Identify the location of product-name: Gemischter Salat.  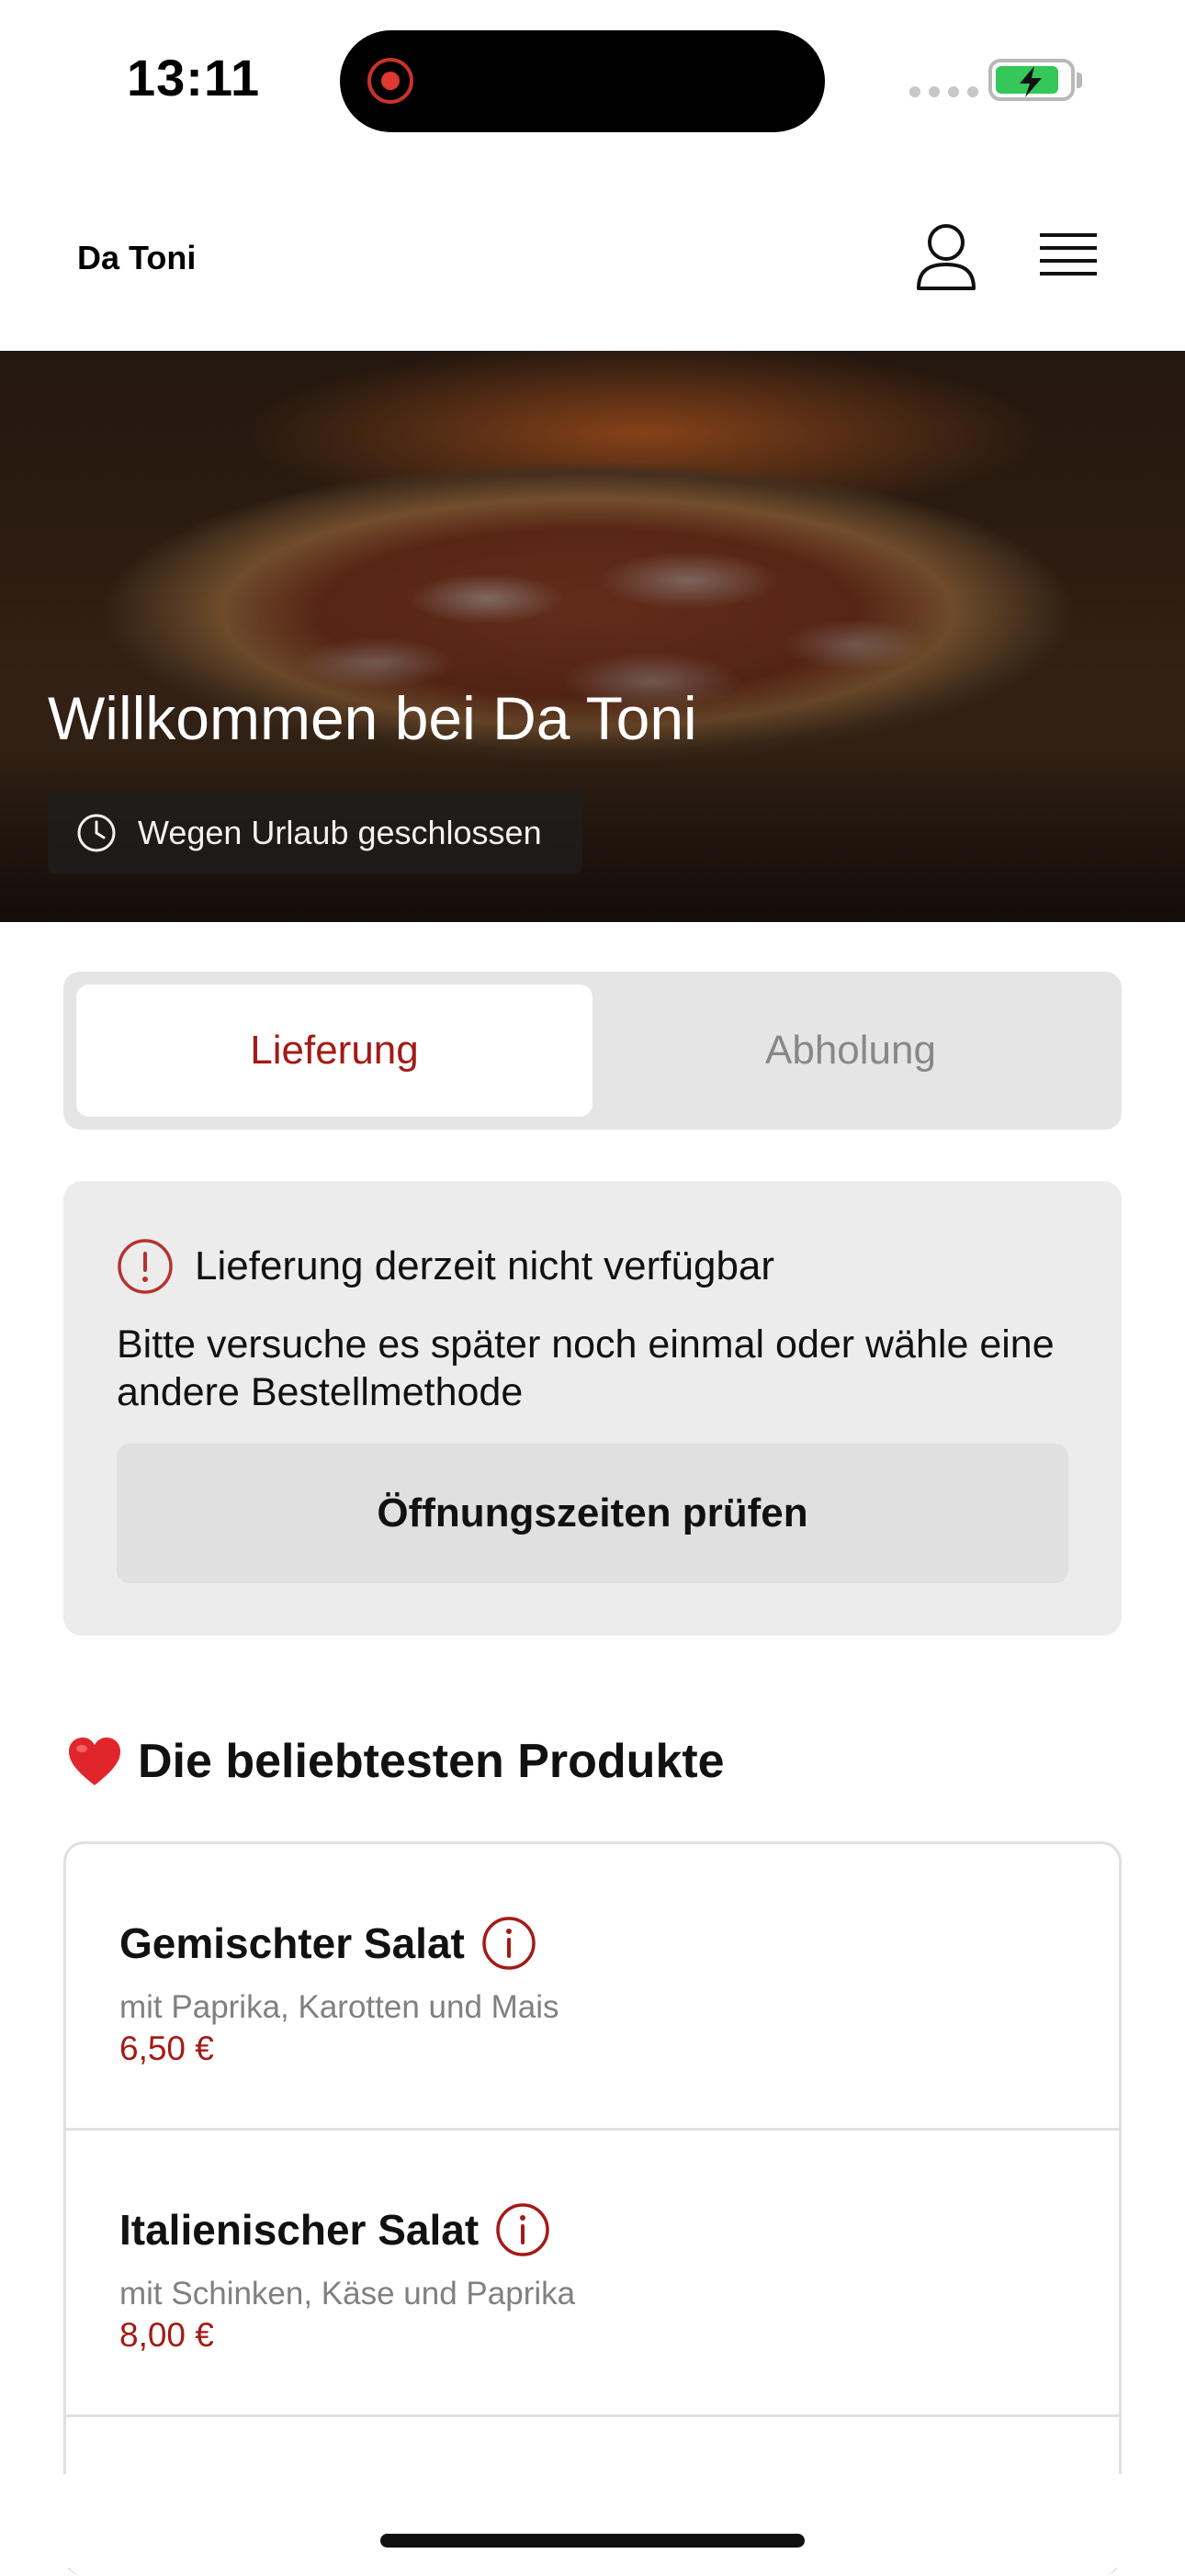
(292, 1943).